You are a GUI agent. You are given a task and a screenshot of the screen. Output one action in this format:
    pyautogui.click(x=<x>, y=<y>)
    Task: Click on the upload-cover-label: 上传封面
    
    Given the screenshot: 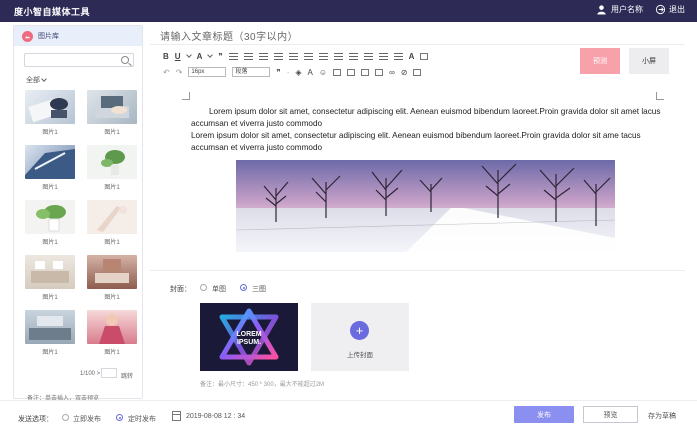 What is the action you would take?
    pyautogui.click(x=360, y=355)
    